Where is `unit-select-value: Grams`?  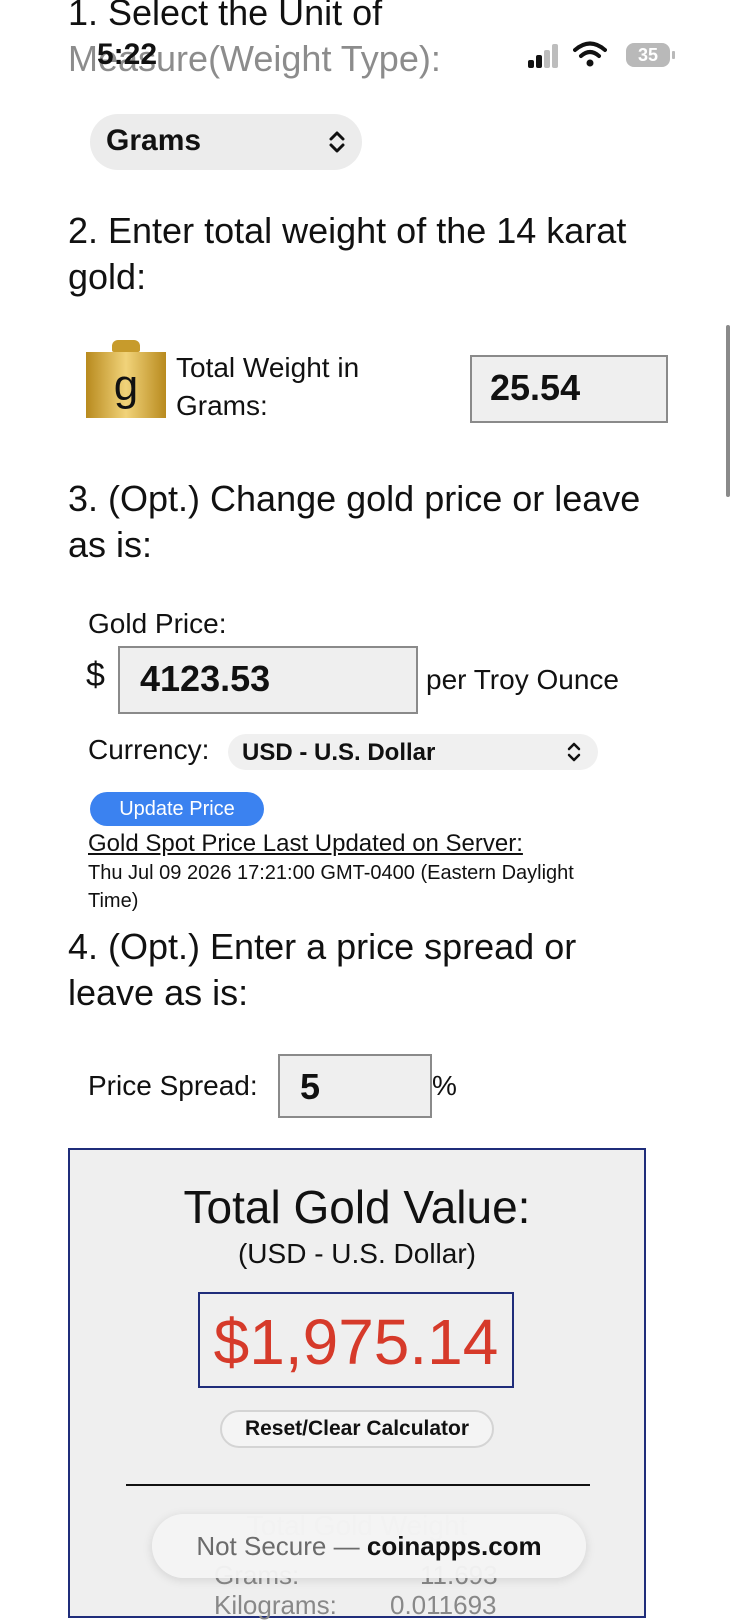 unit-select-value: Grams is located at coordinates (154, 140).